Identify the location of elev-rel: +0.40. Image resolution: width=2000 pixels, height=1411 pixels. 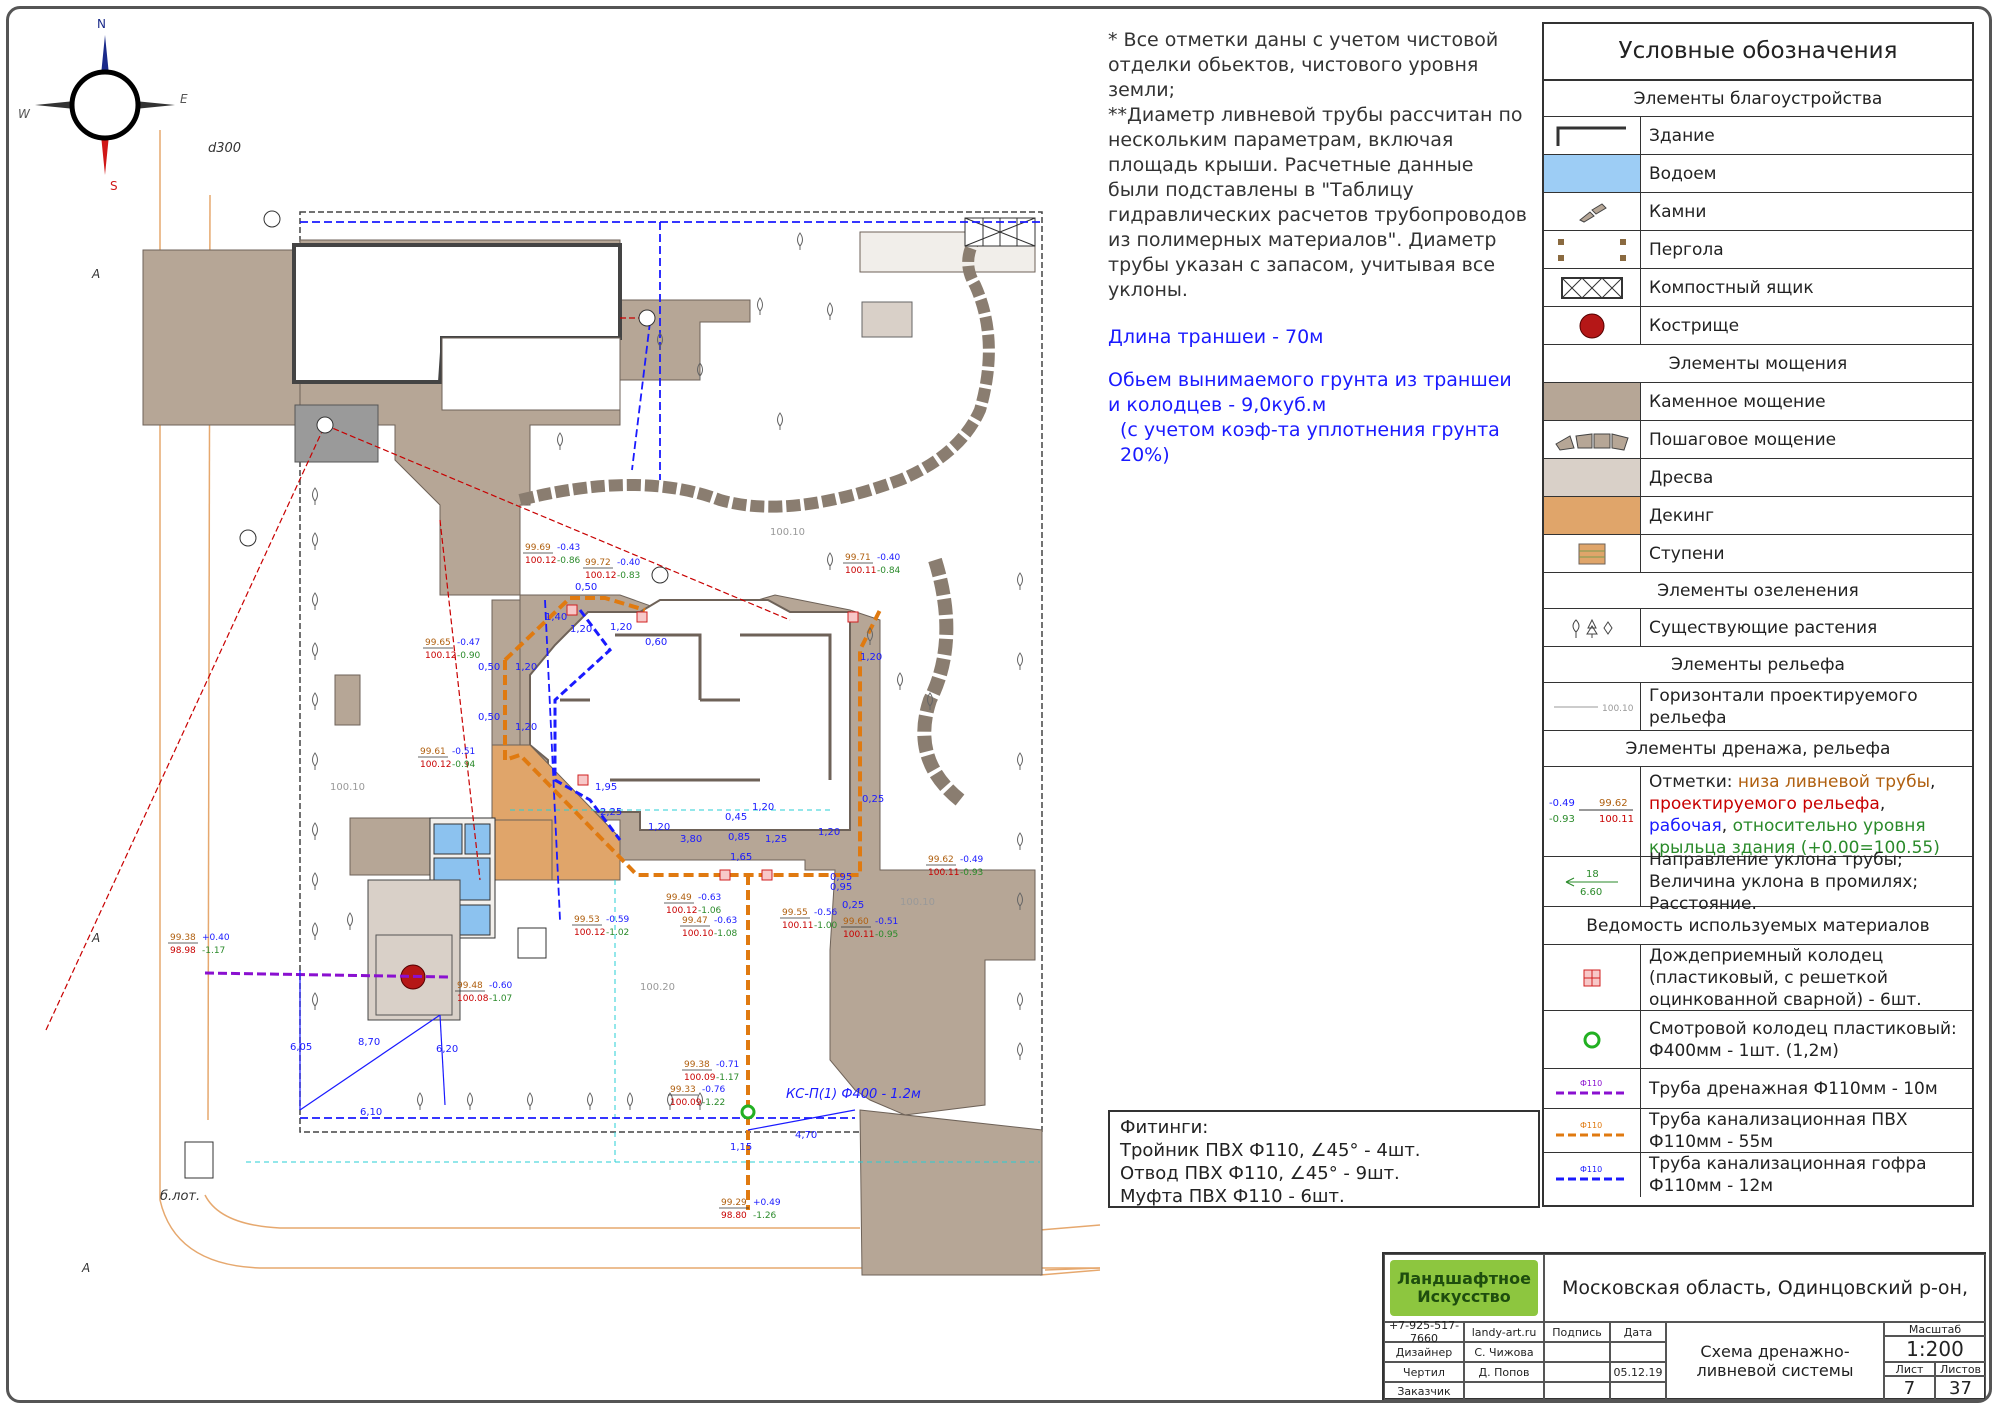
(216, 938).